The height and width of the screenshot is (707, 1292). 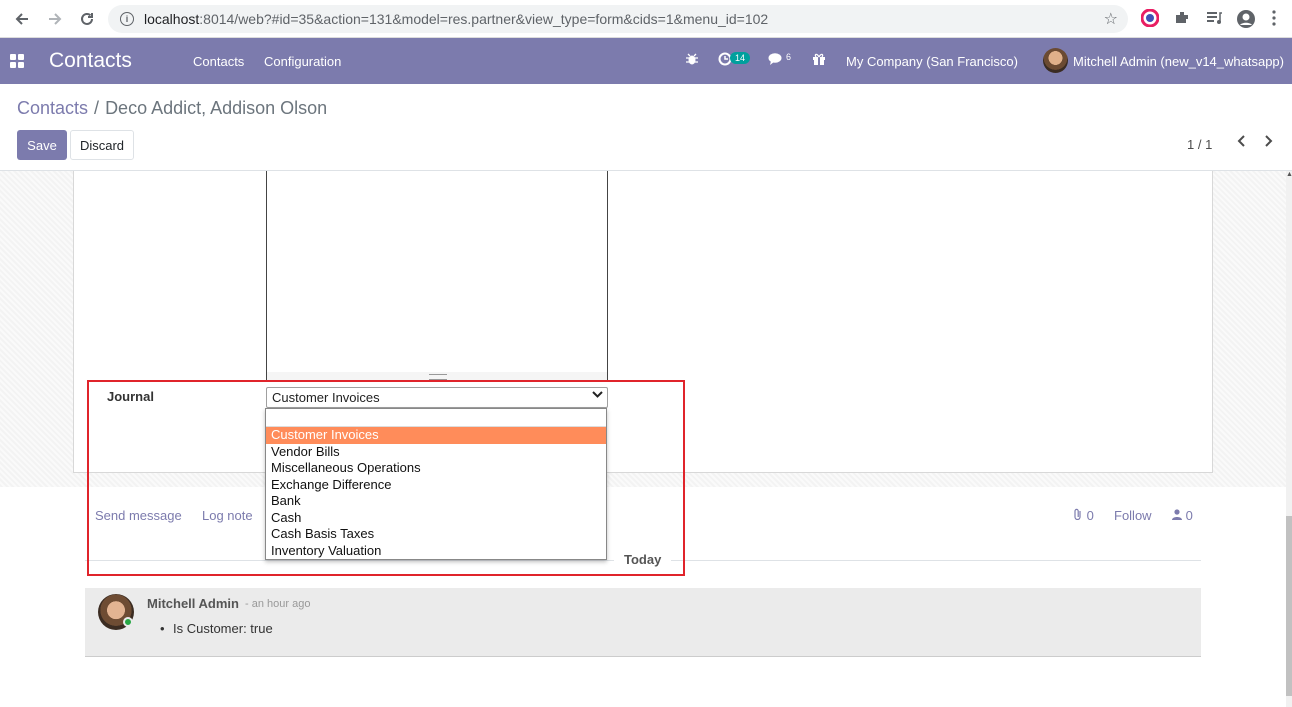 What do you see at coordinates (1111, 19) in the screenshot?
I see `bookmark-star-icon: ☆` at bounding box center [1111, 19].